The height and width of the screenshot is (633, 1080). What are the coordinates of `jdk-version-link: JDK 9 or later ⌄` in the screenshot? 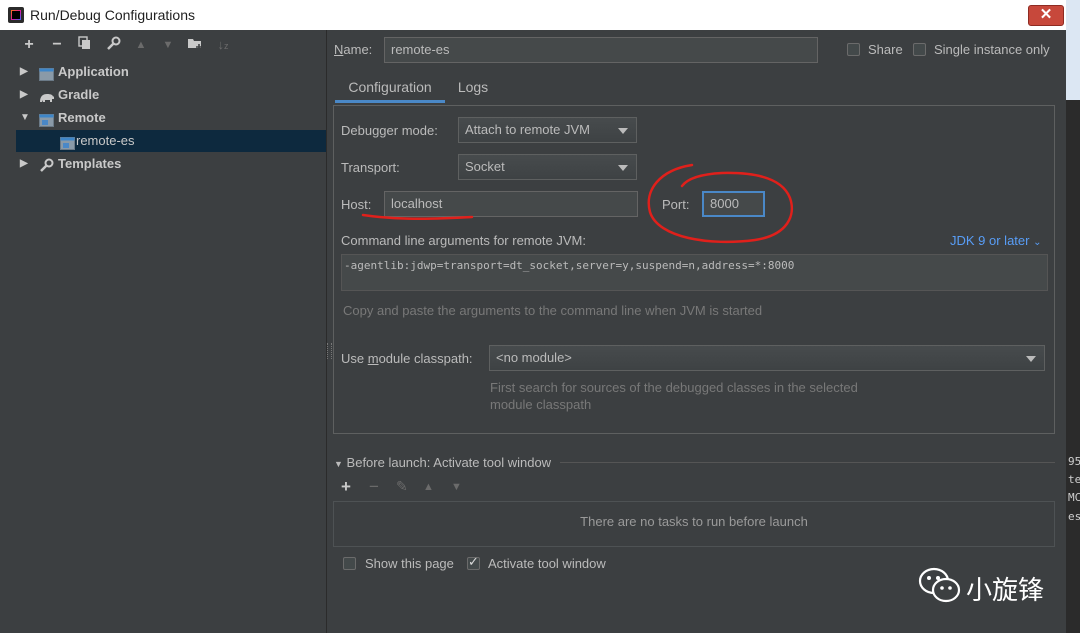 It's located at (996, 240).